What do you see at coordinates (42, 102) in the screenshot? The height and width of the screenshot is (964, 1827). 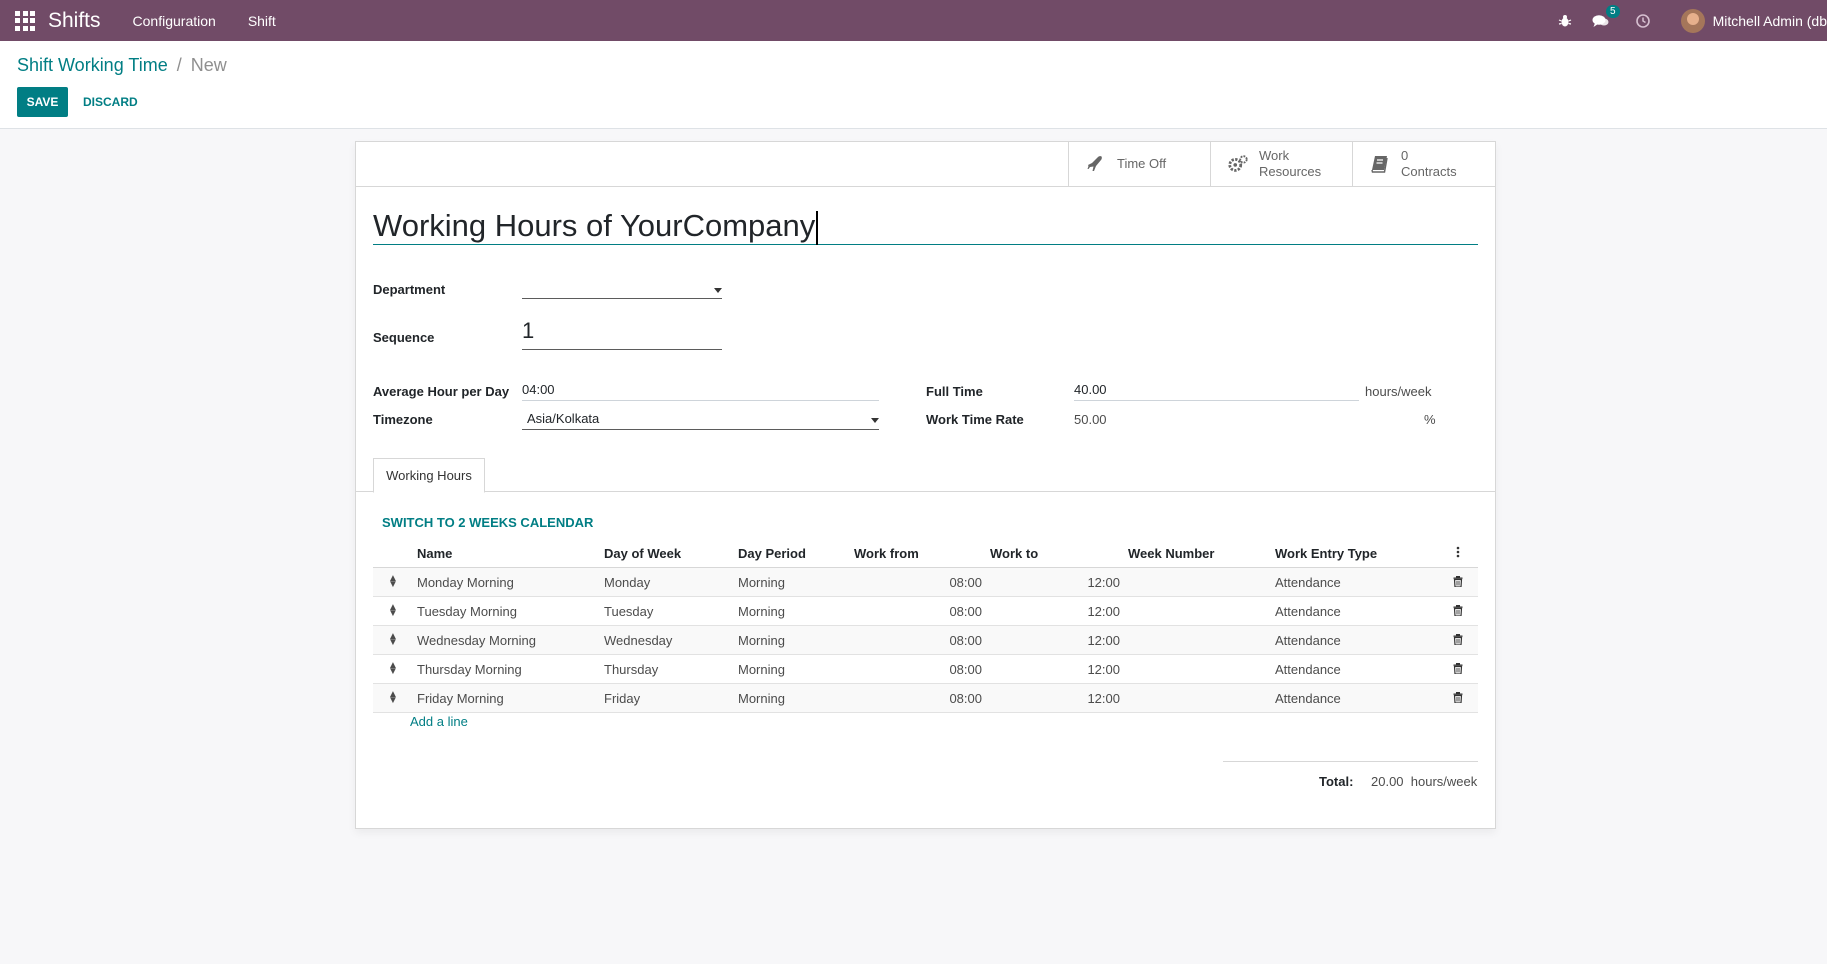 I see `save-button: SAVE` at bounding box center [42, 102].